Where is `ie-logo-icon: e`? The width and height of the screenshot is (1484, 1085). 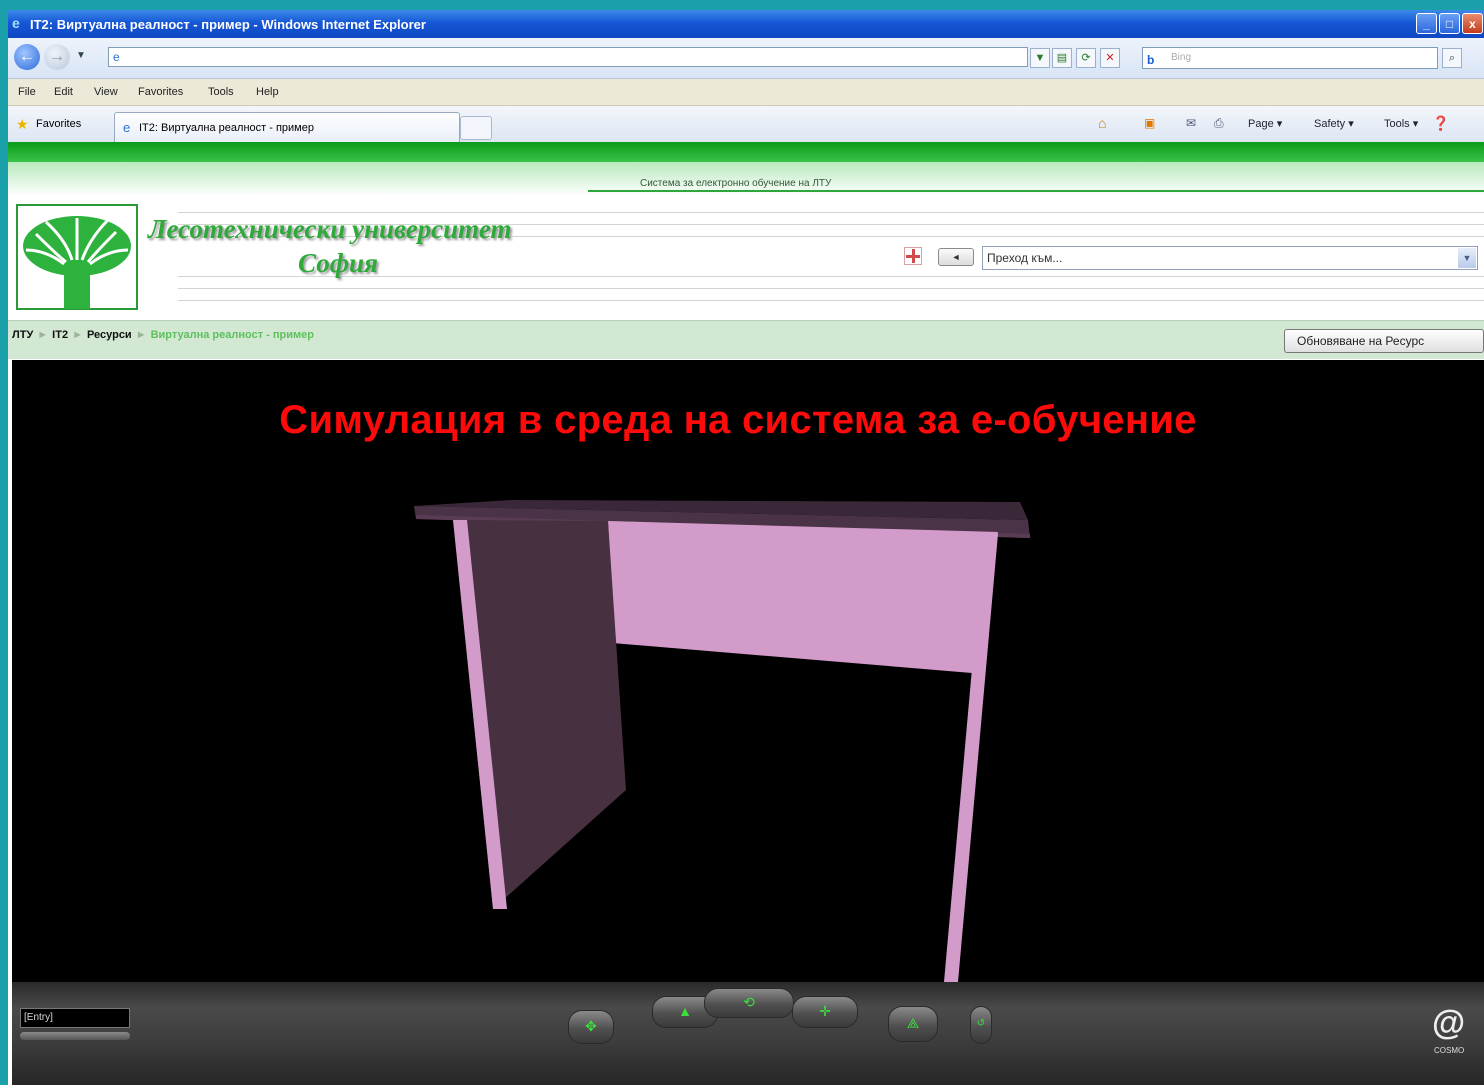
ie-logo-icon: e is located at coordinates (16, 23).